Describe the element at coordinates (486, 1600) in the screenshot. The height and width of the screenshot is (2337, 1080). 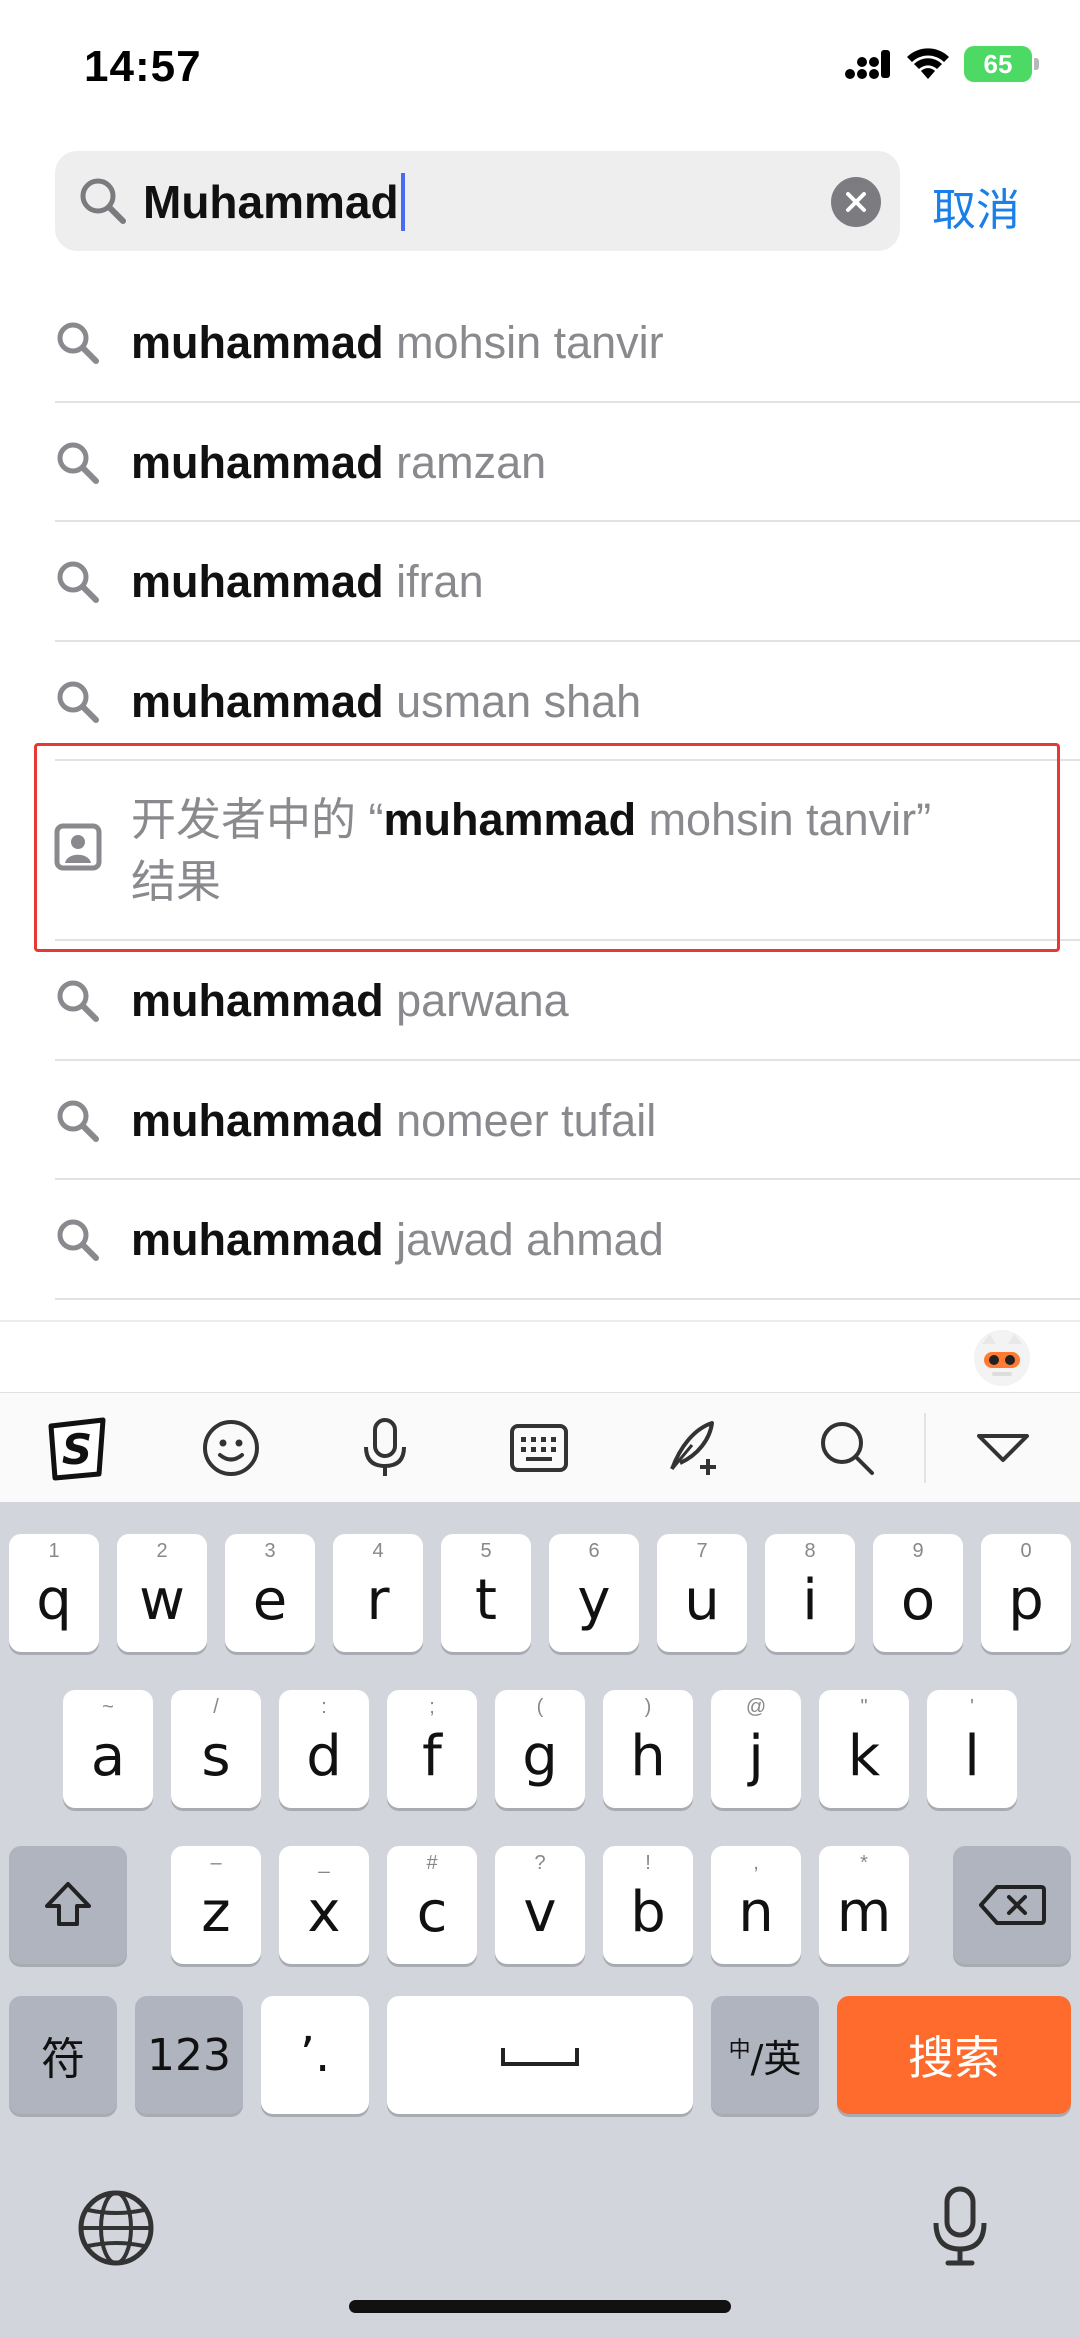
I see `key-label: t` at that location.